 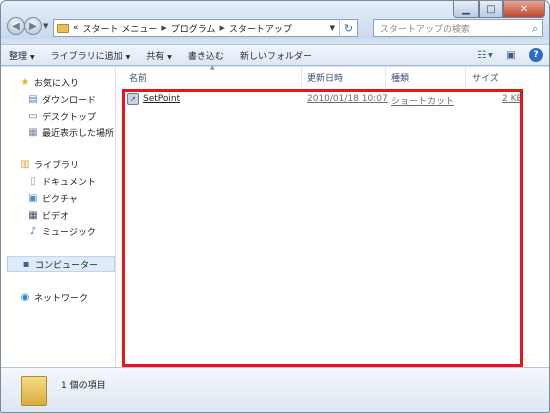 What do you see at coordinates (260, 28) in the screenshot?
I see `breadcrumb-startup: スタートアップ` at bounding box center [260, 28].